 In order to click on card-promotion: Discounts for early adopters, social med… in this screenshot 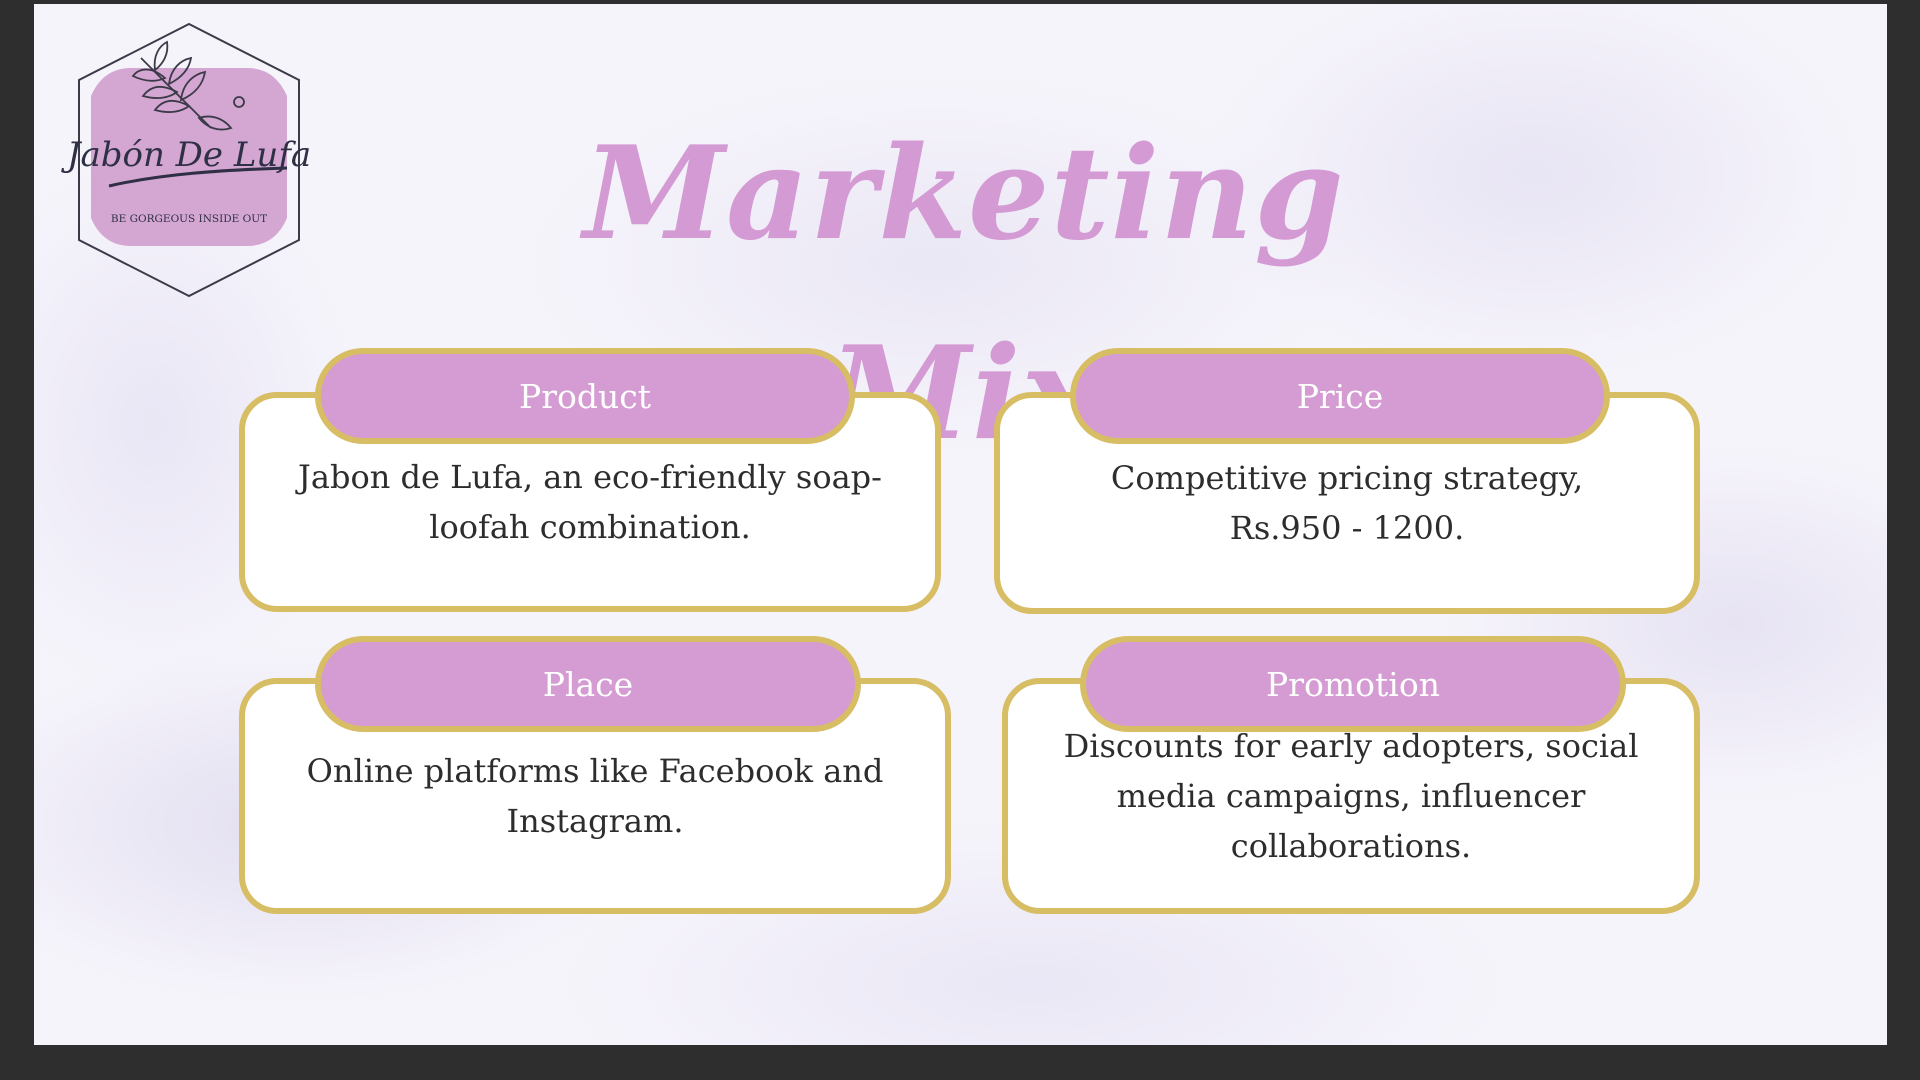, I will do `click(1351, 775)`.